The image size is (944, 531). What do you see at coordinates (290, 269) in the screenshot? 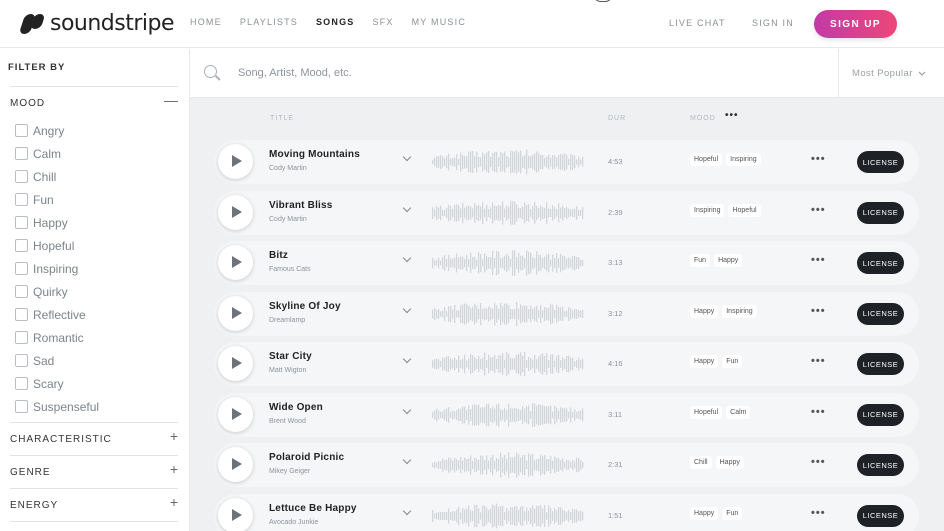
I see `song-artist: Famous Cats` at bounding box center [290, 269].